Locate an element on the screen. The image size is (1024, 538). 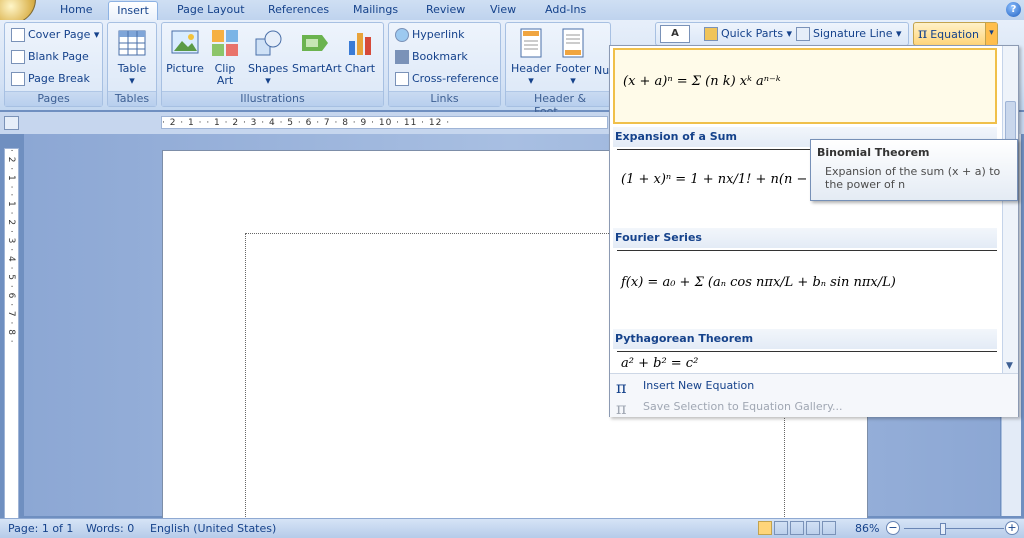
tab-review: Review is located at coordinates (445, 10).